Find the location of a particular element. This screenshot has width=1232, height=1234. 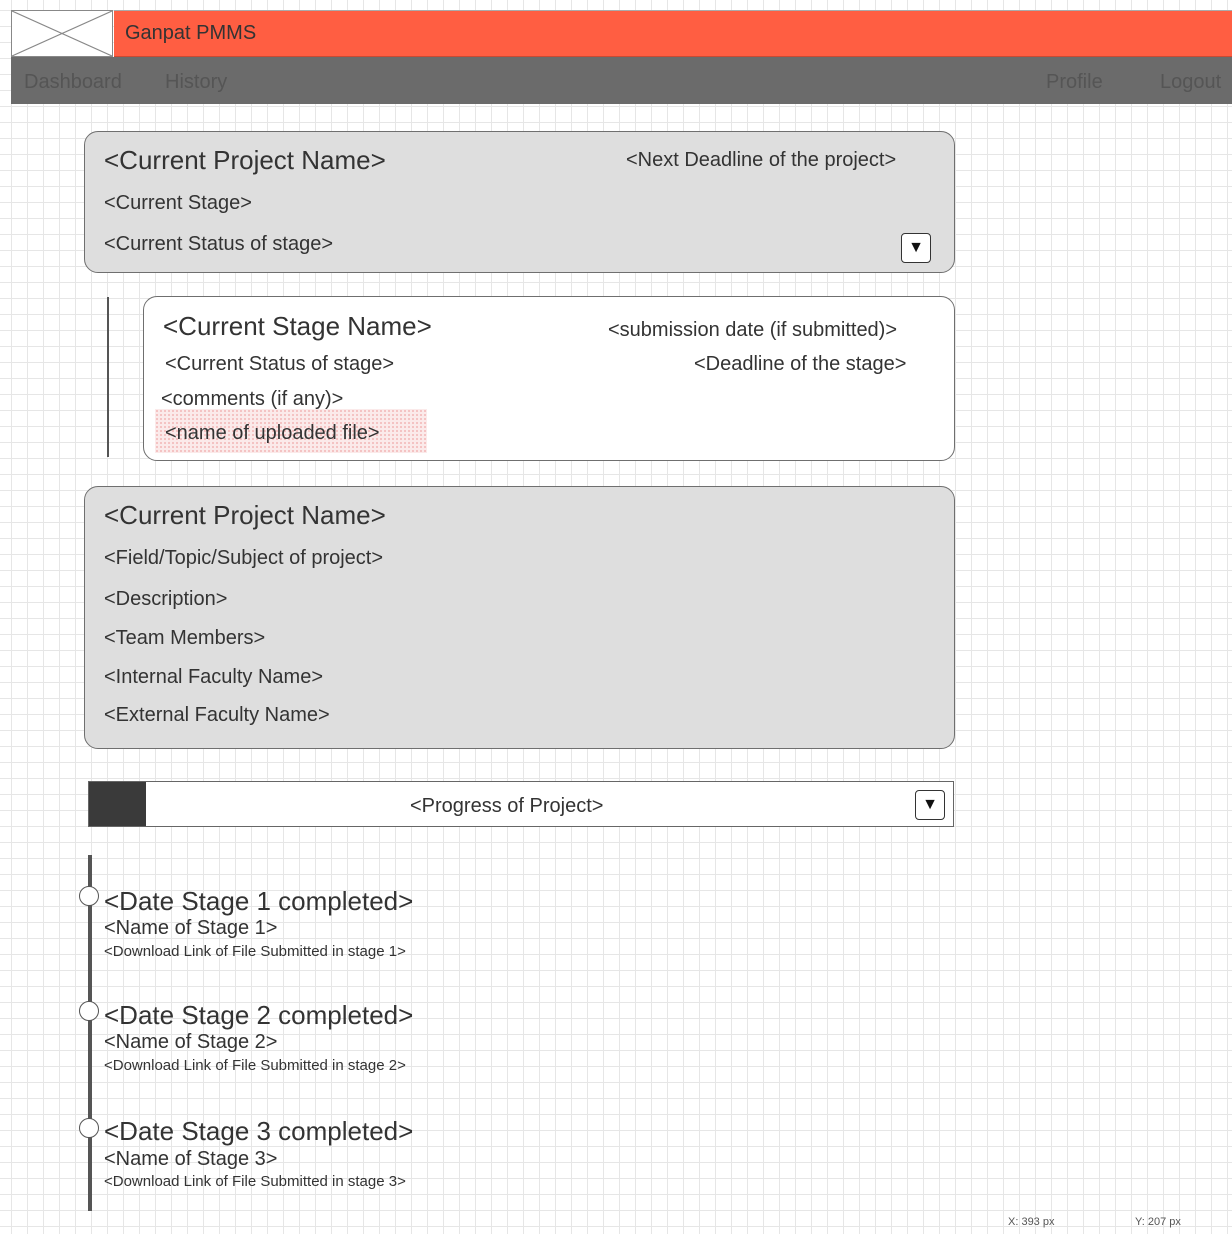

timeline-stage-1-name: <Name of Stage 1> is located at coordinates (191, 928).